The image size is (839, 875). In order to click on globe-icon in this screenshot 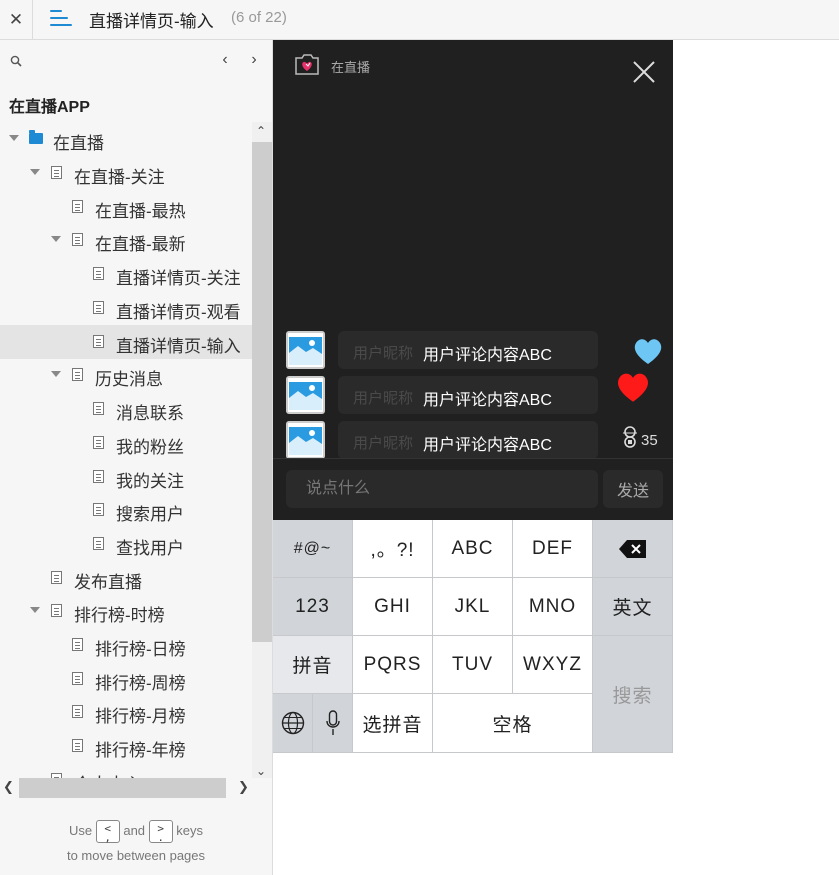, I will do `click(292, 723)`.